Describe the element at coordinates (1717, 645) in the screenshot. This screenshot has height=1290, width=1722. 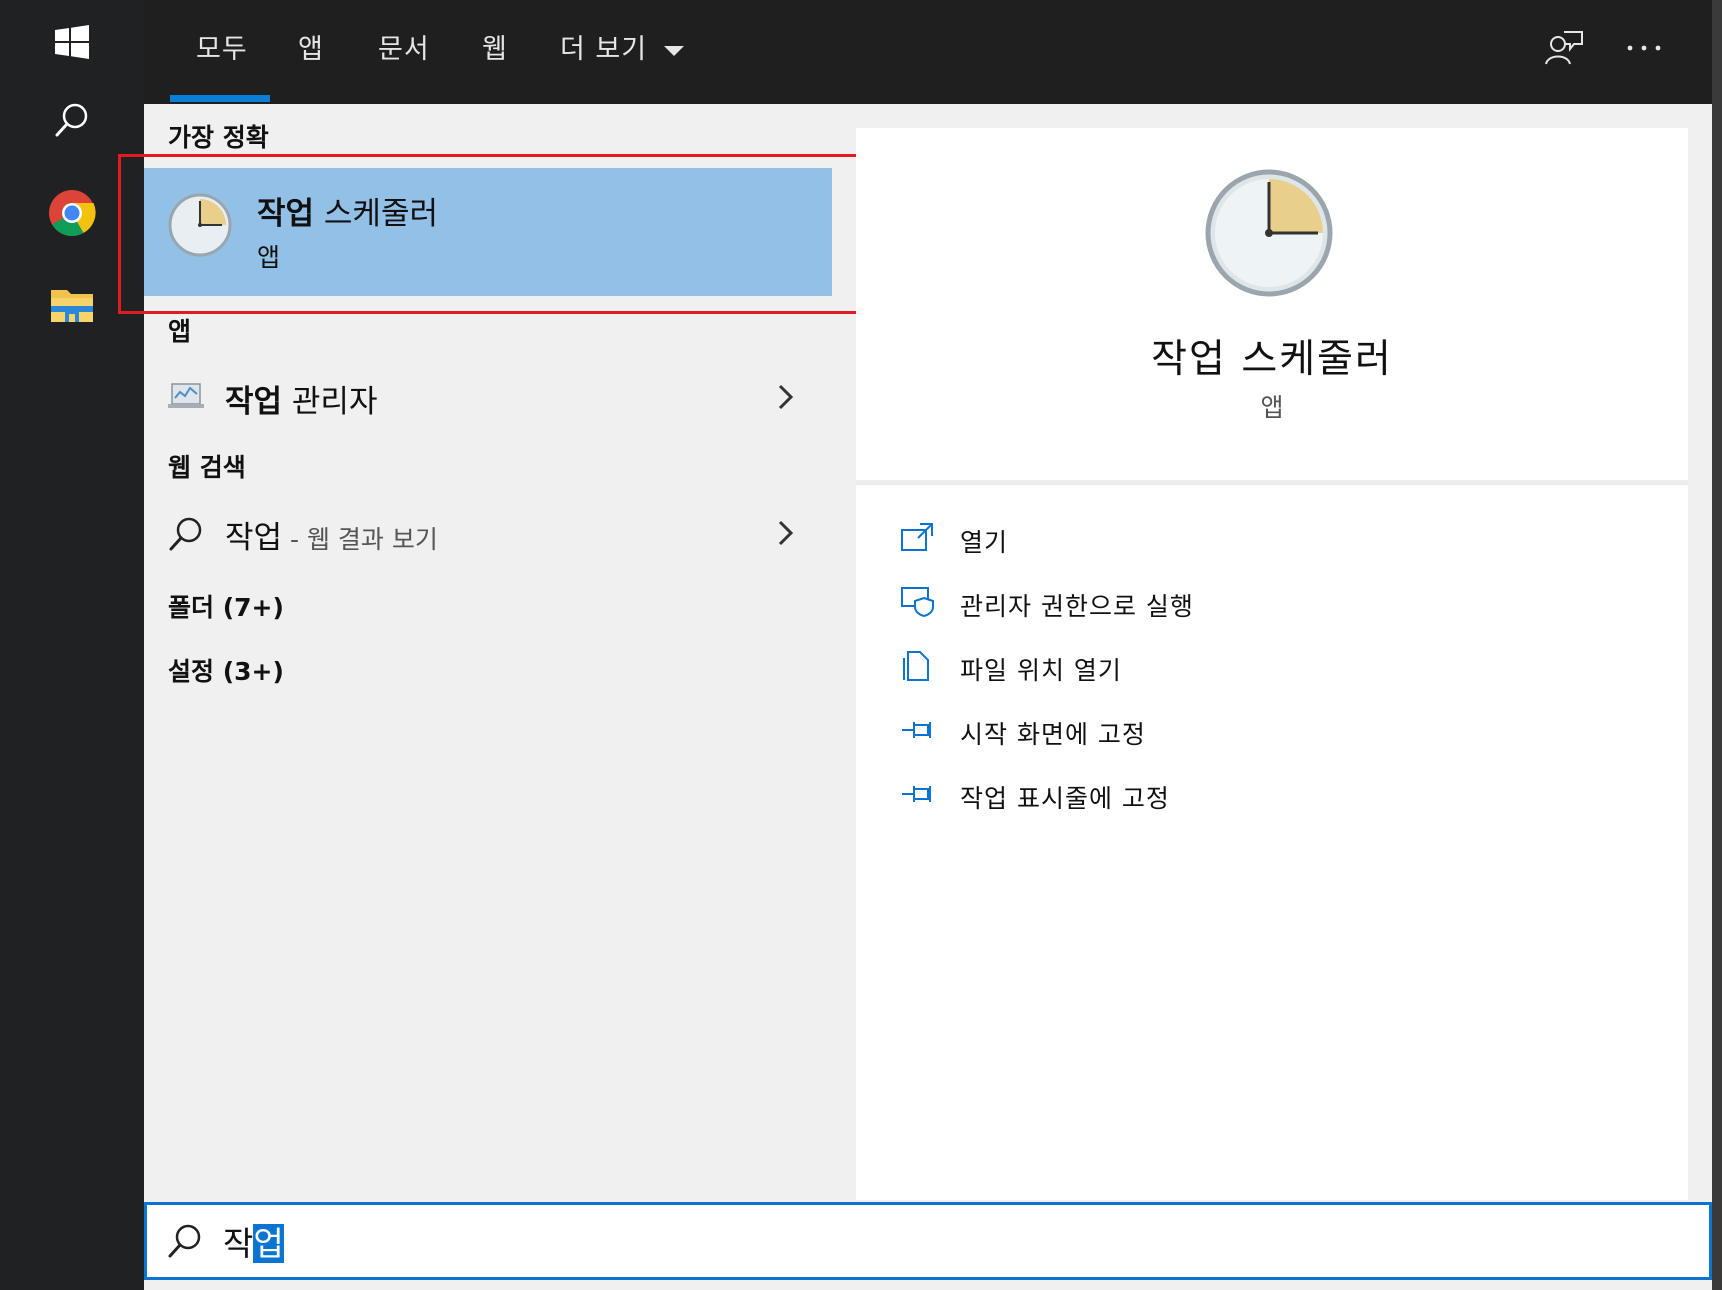
I see `window-edge` at that location.